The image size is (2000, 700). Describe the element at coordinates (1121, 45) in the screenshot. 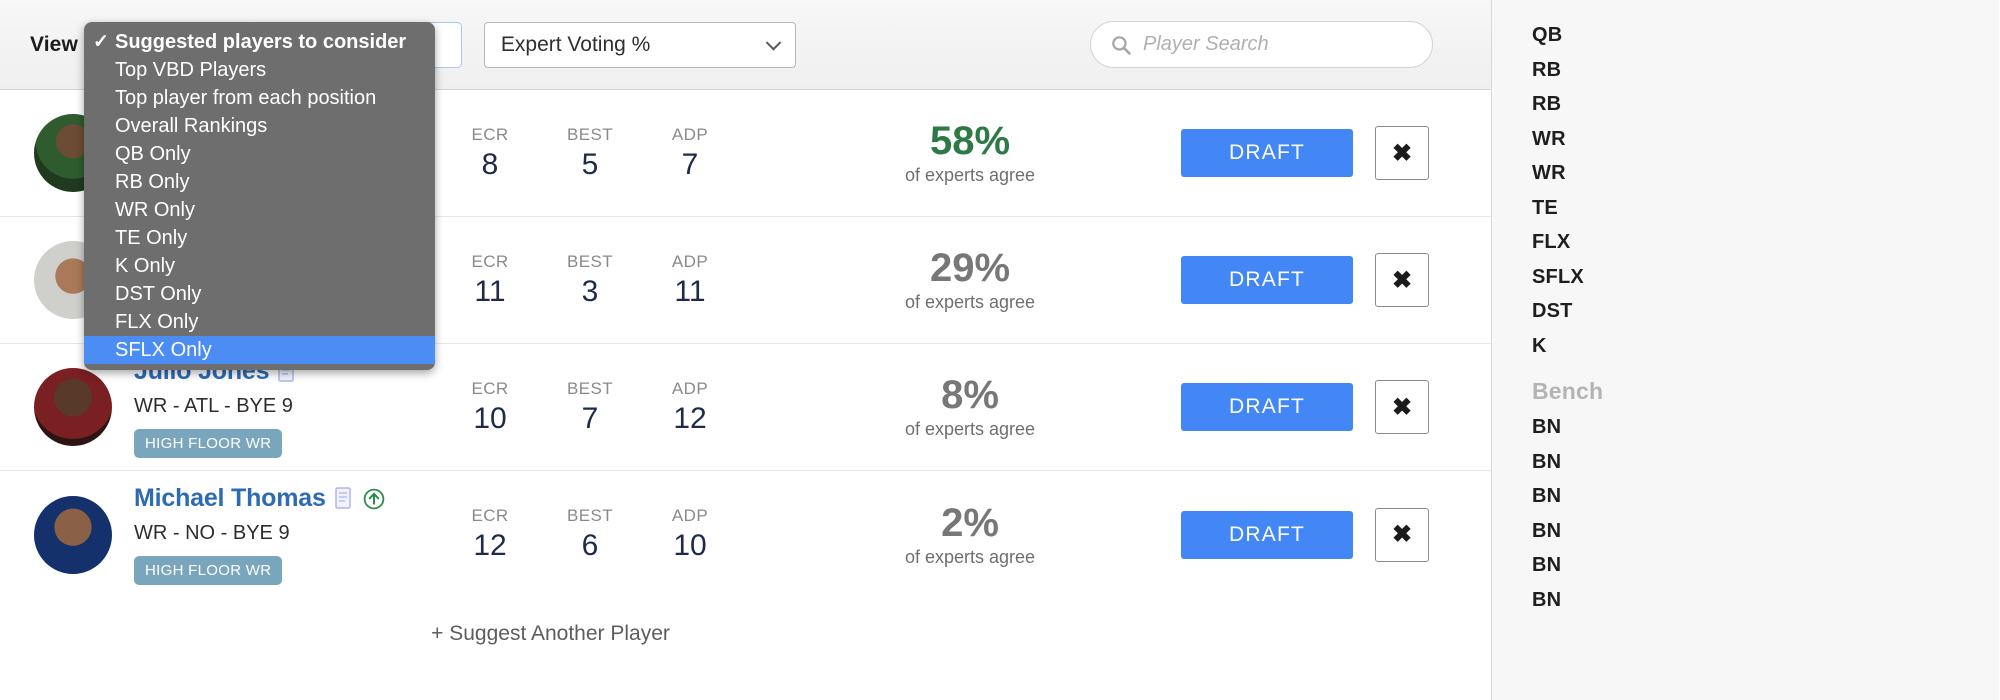

I see `search-icon` at that location.